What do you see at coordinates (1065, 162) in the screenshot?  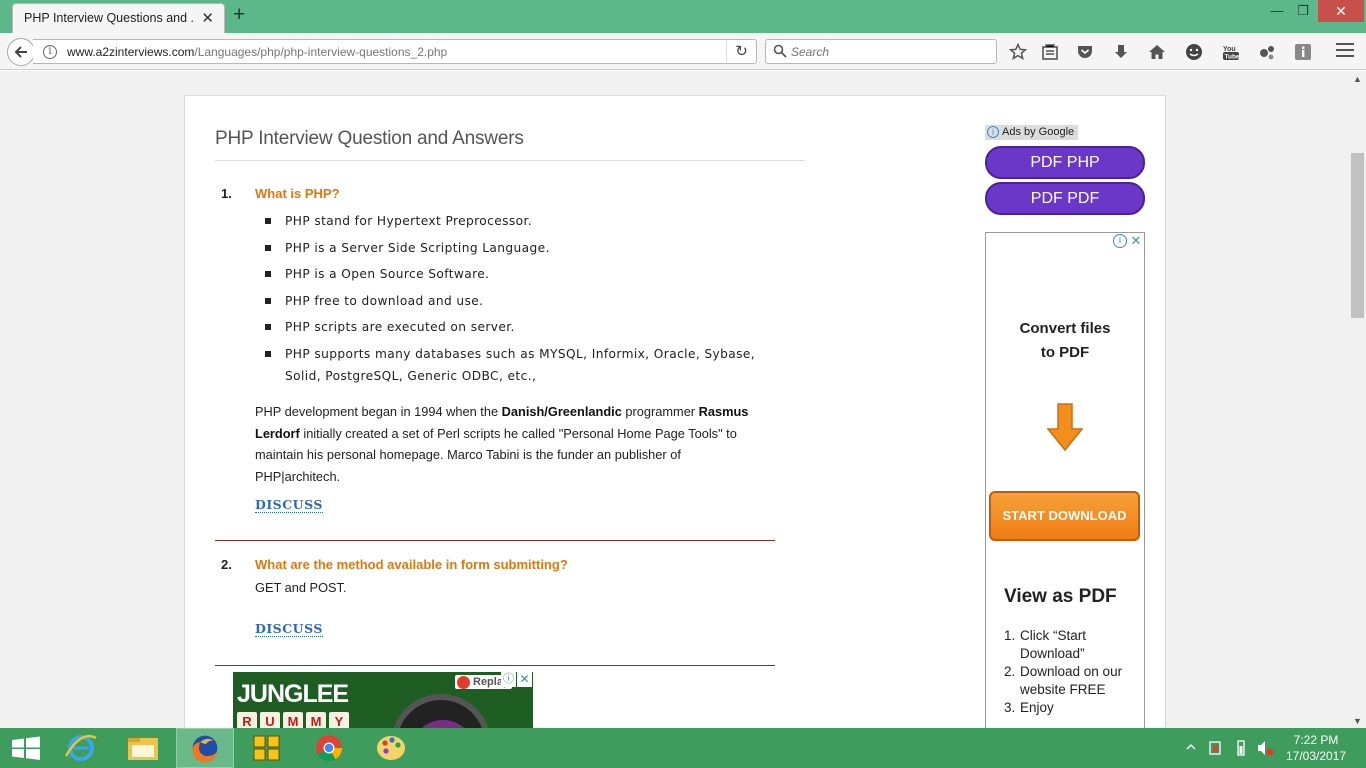 I see `pdf-php-button: PDF PHP` at bounding box center [1065, 162].